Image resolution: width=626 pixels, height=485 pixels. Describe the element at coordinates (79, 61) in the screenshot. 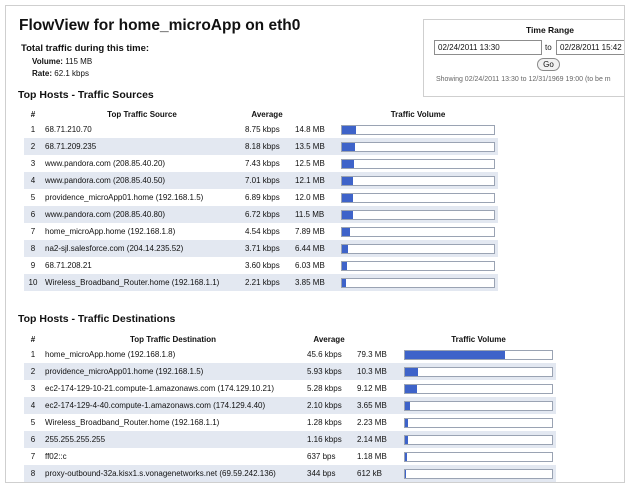

I see `volume-value: 115 MB` at that location.